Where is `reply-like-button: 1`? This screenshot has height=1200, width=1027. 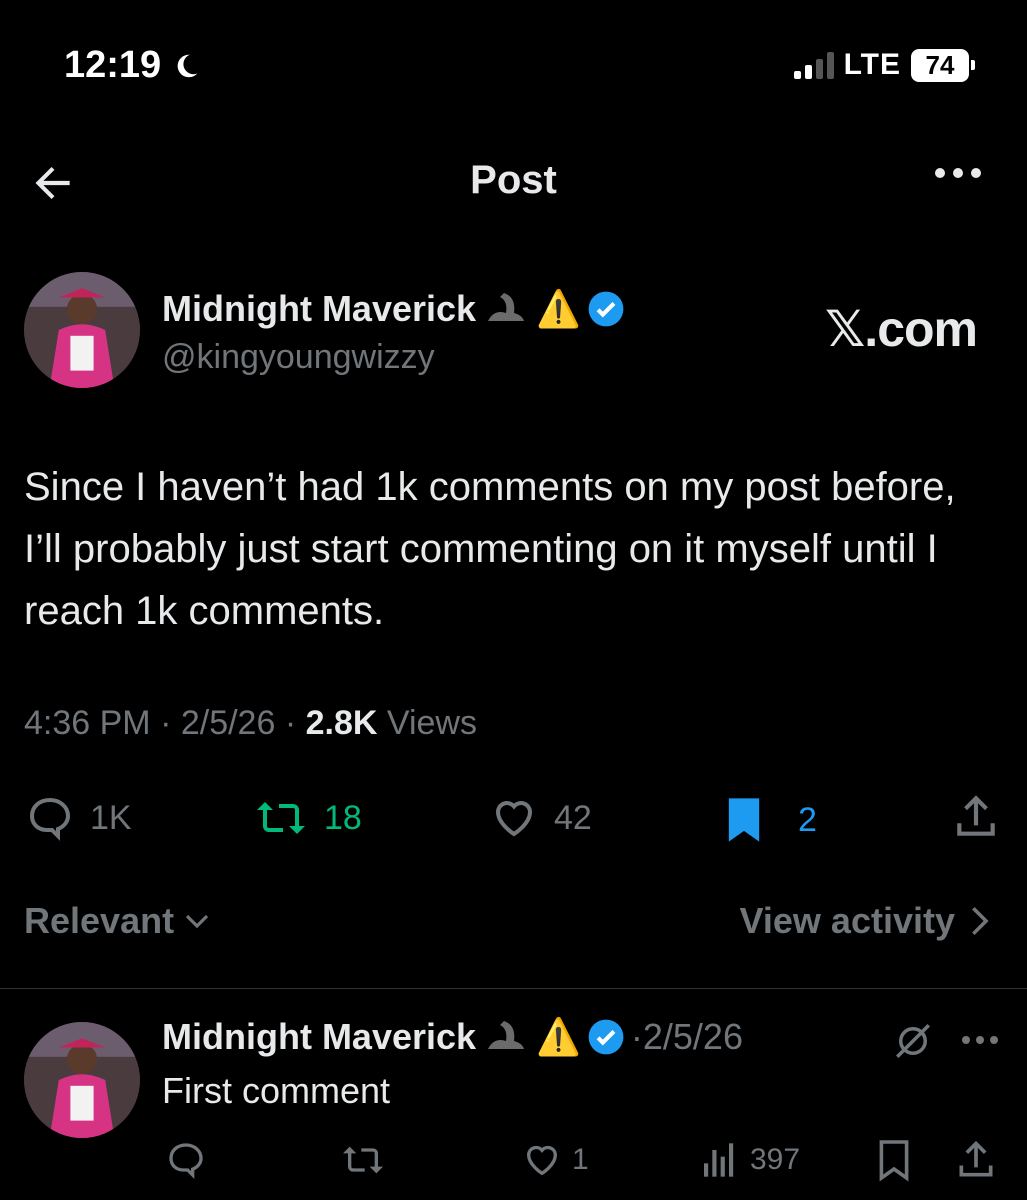
reply-like-button: 1 is located at coordinates (554, 1160).